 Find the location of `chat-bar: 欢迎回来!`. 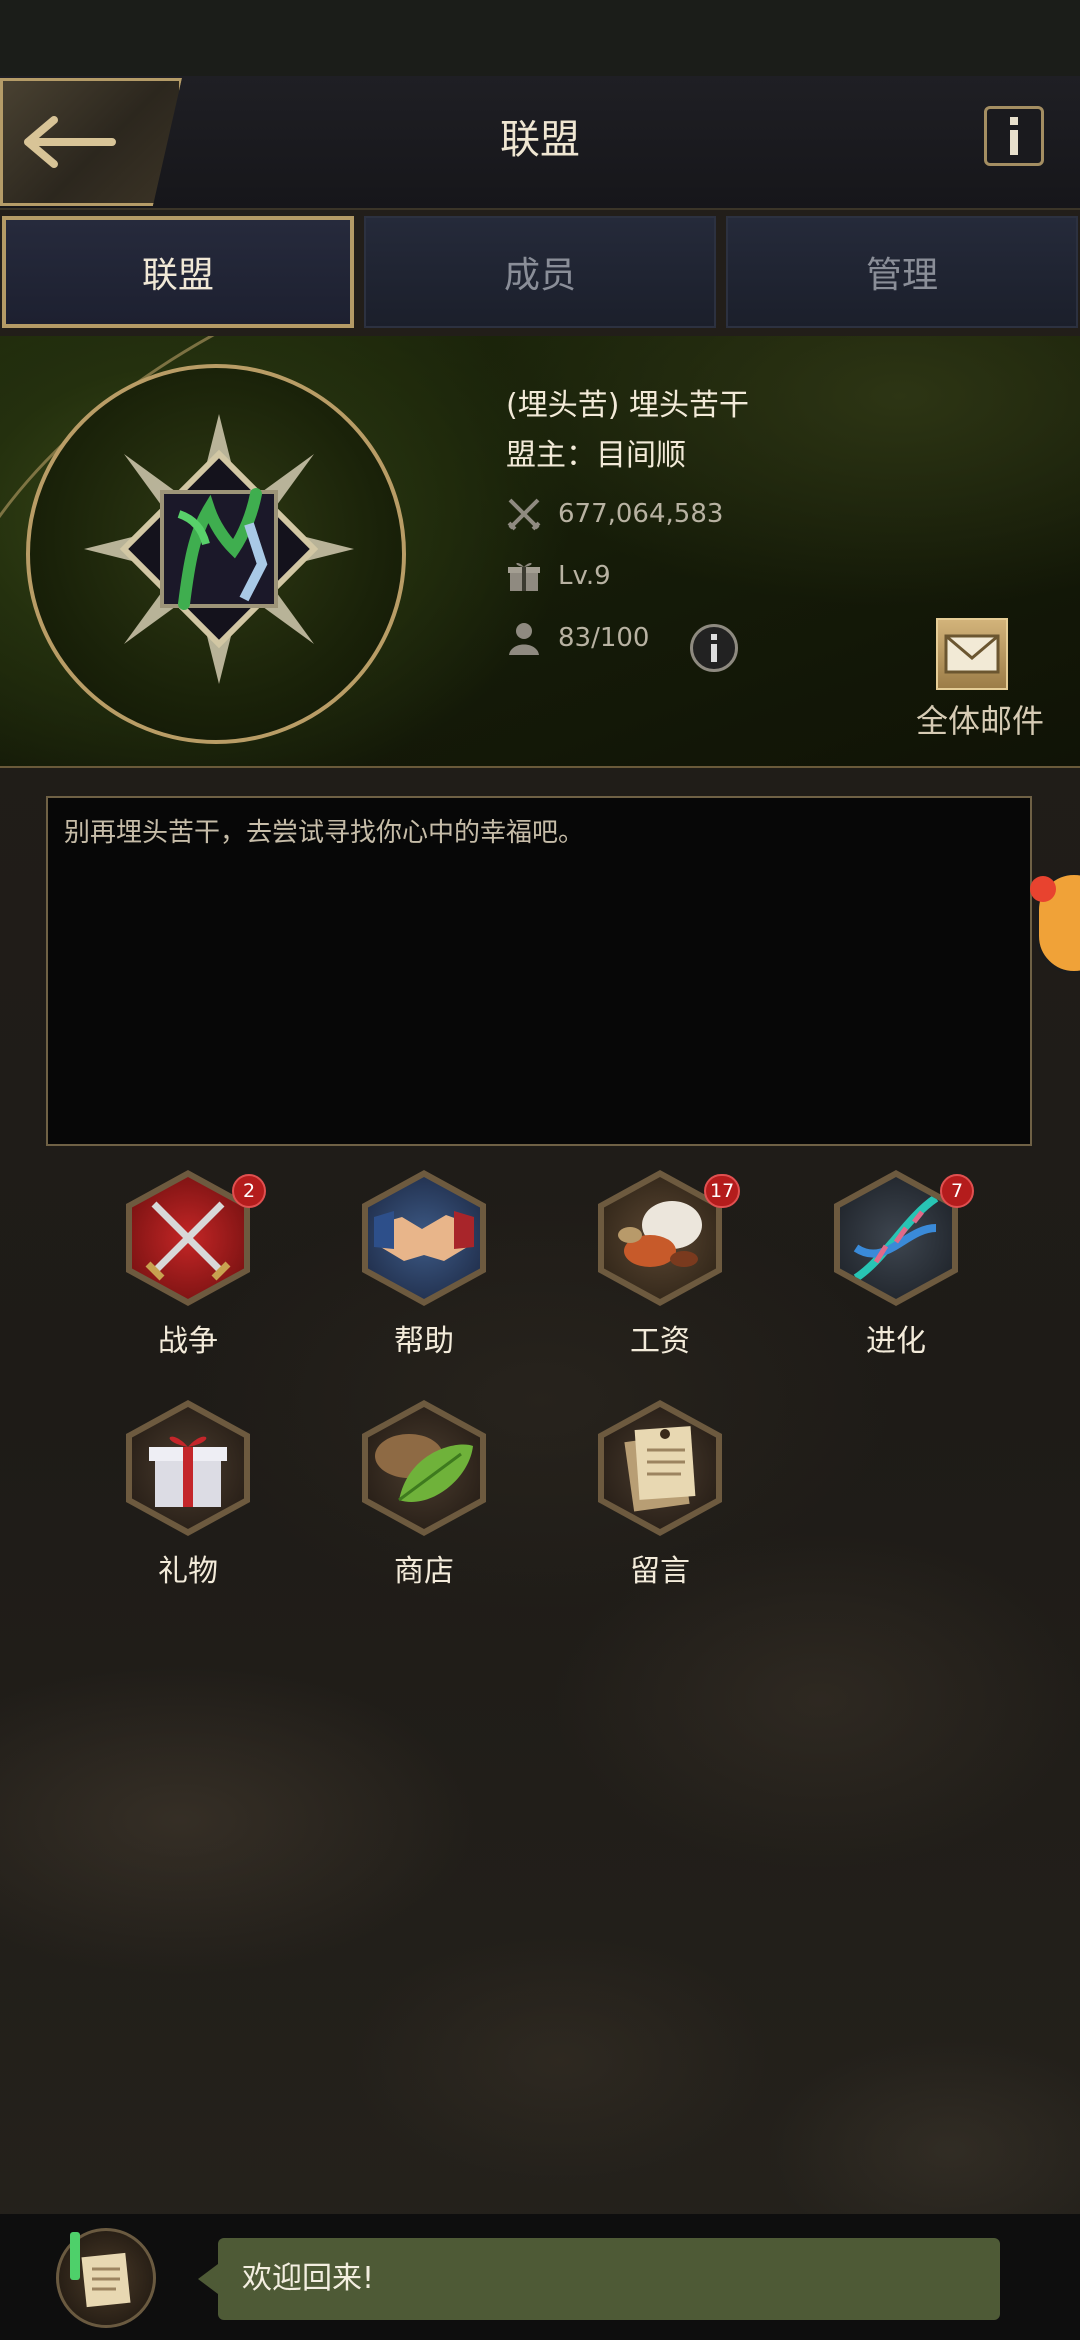

chat-bar: 欢迎回来! is located at coordinates (540, 2277).